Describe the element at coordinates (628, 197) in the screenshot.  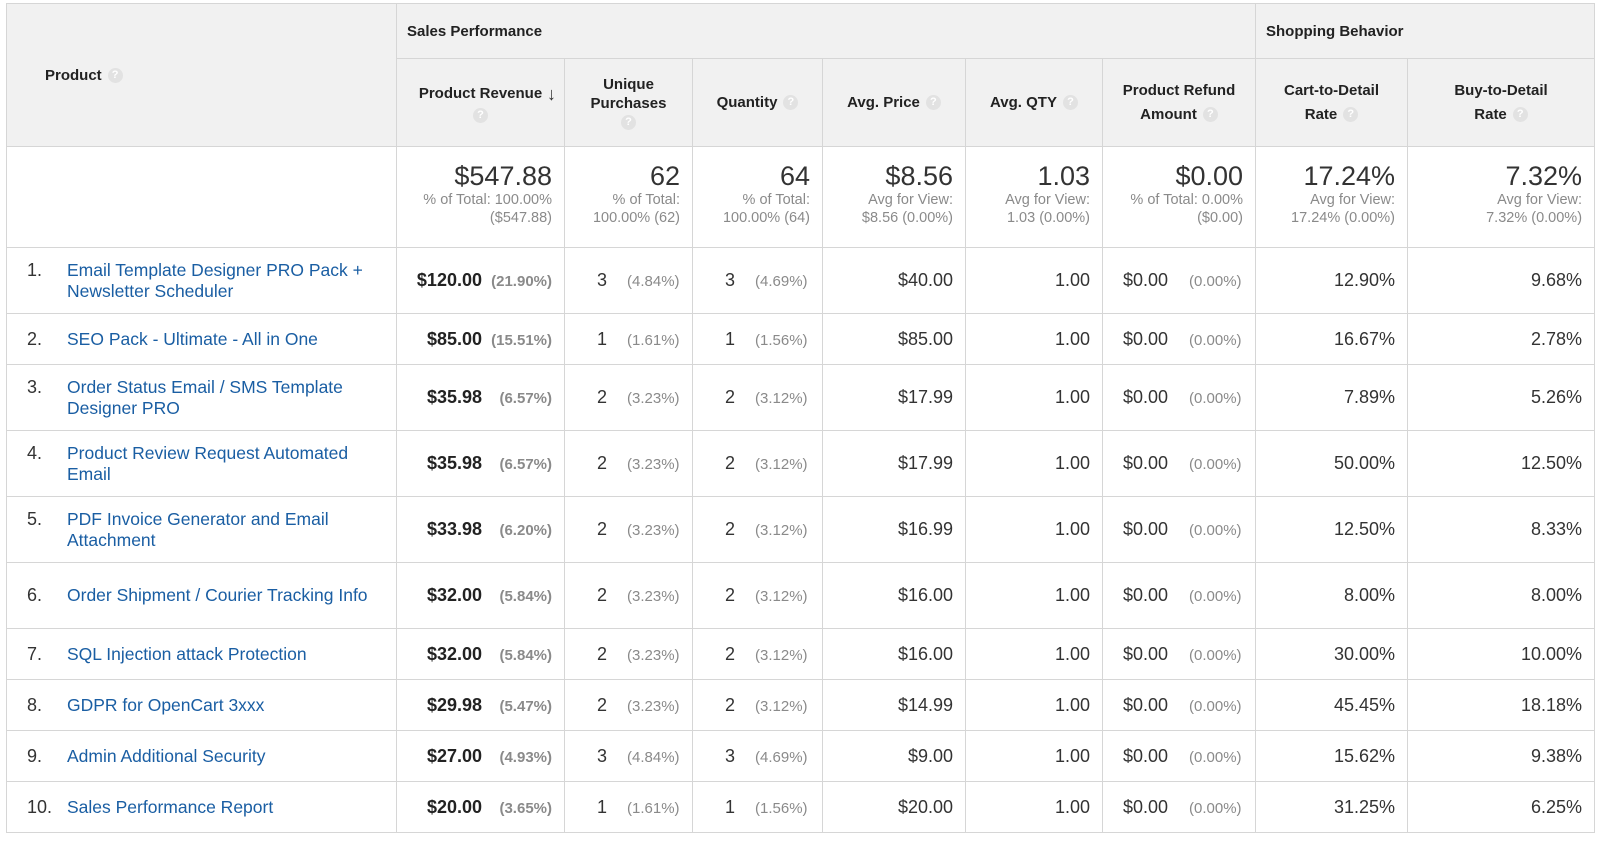
I see `total-unique-purchases-cell: 62 % of Total: 100.00% (62)` at that location.